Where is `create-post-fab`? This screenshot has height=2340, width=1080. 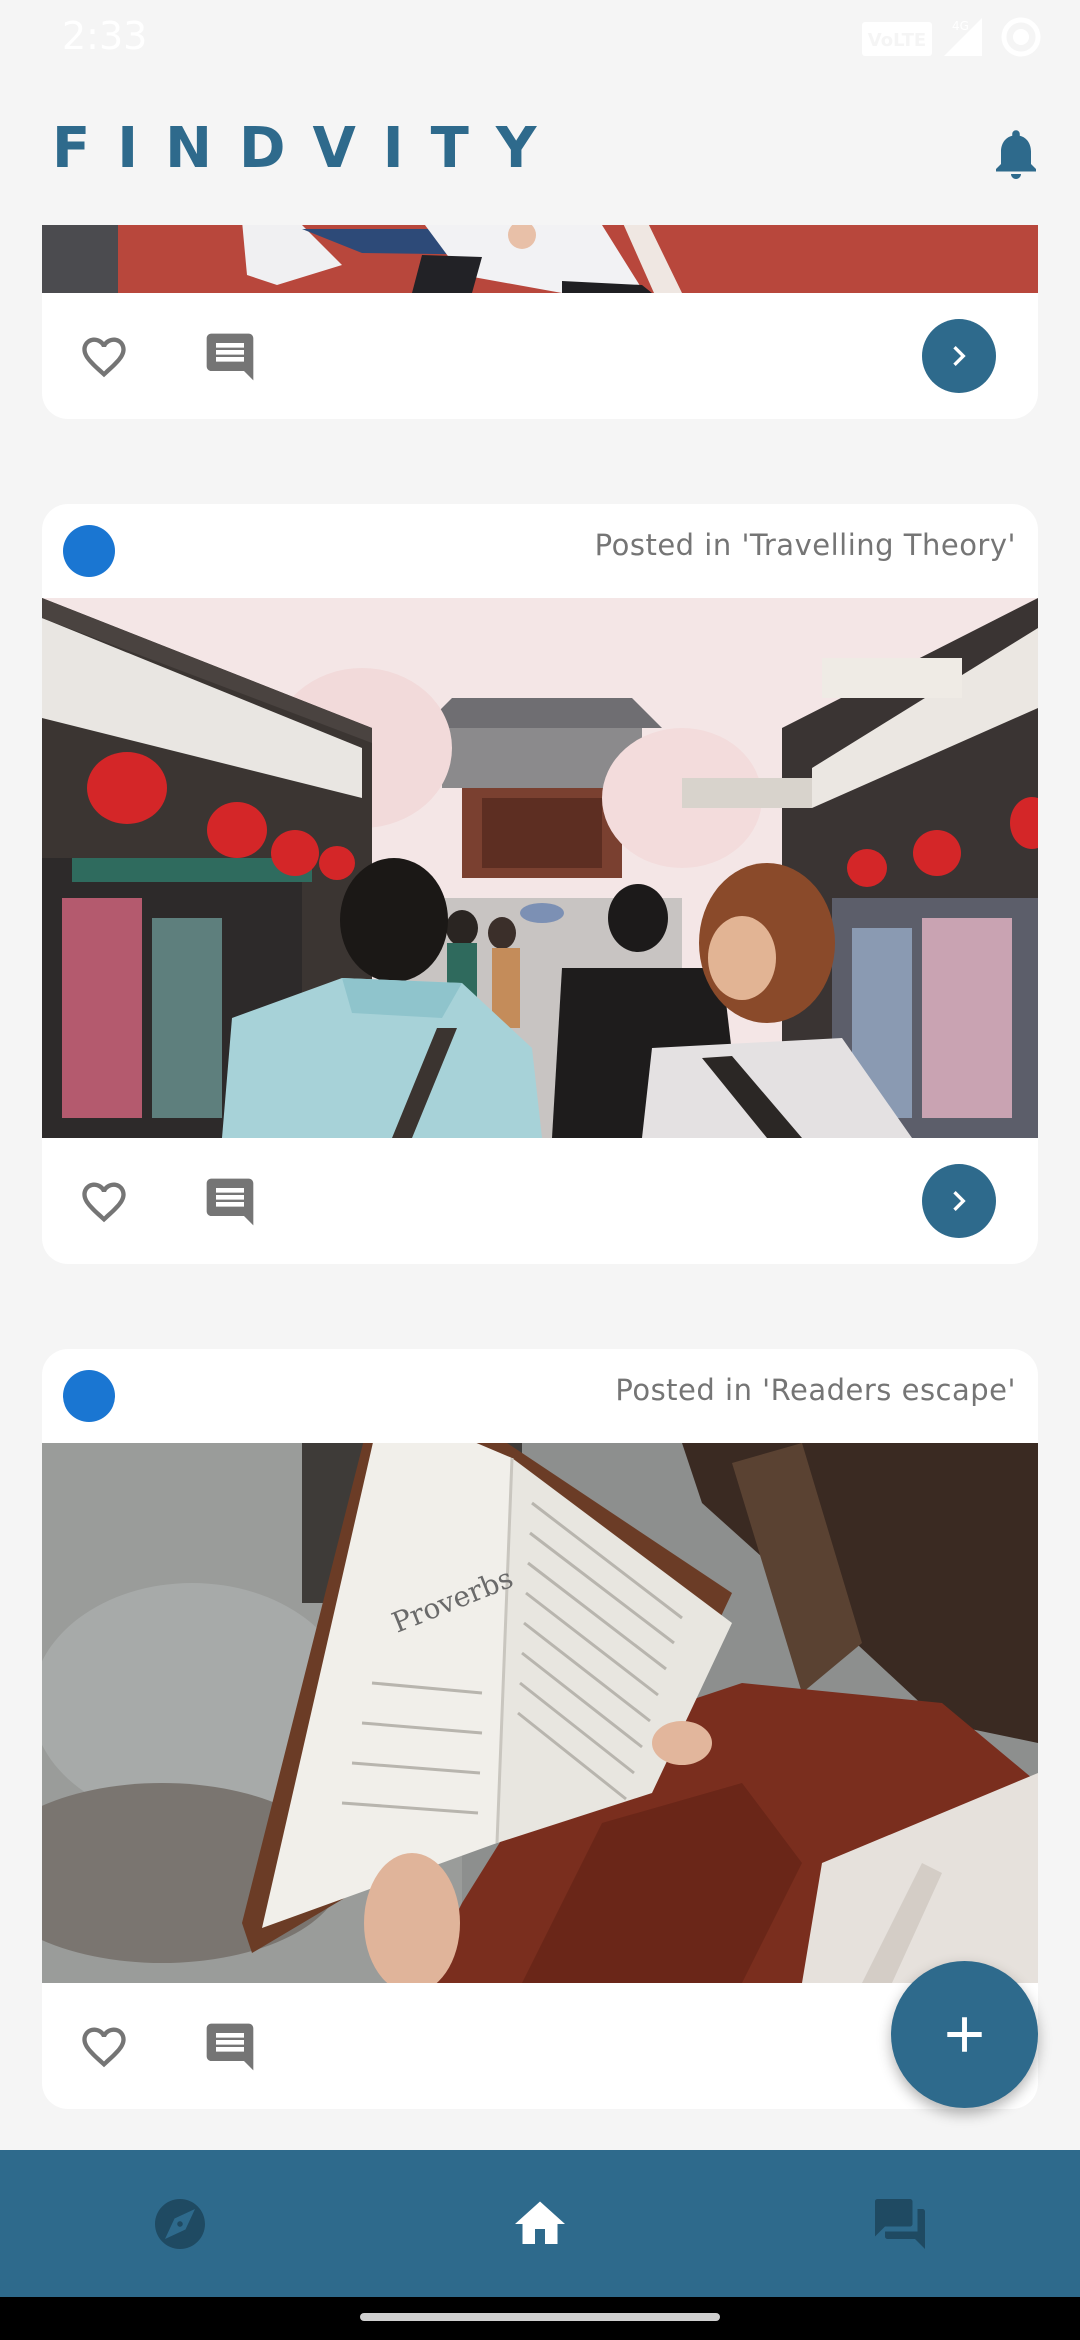 create-post-fab is located at coordinates (964, 2034).